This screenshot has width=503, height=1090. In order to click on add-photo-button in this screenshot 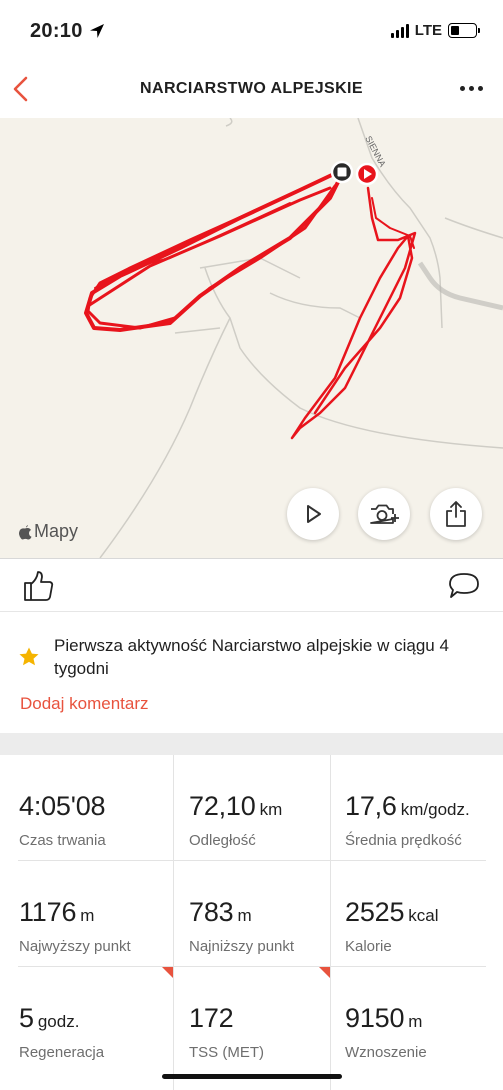, I will do `click(384, 514)`.